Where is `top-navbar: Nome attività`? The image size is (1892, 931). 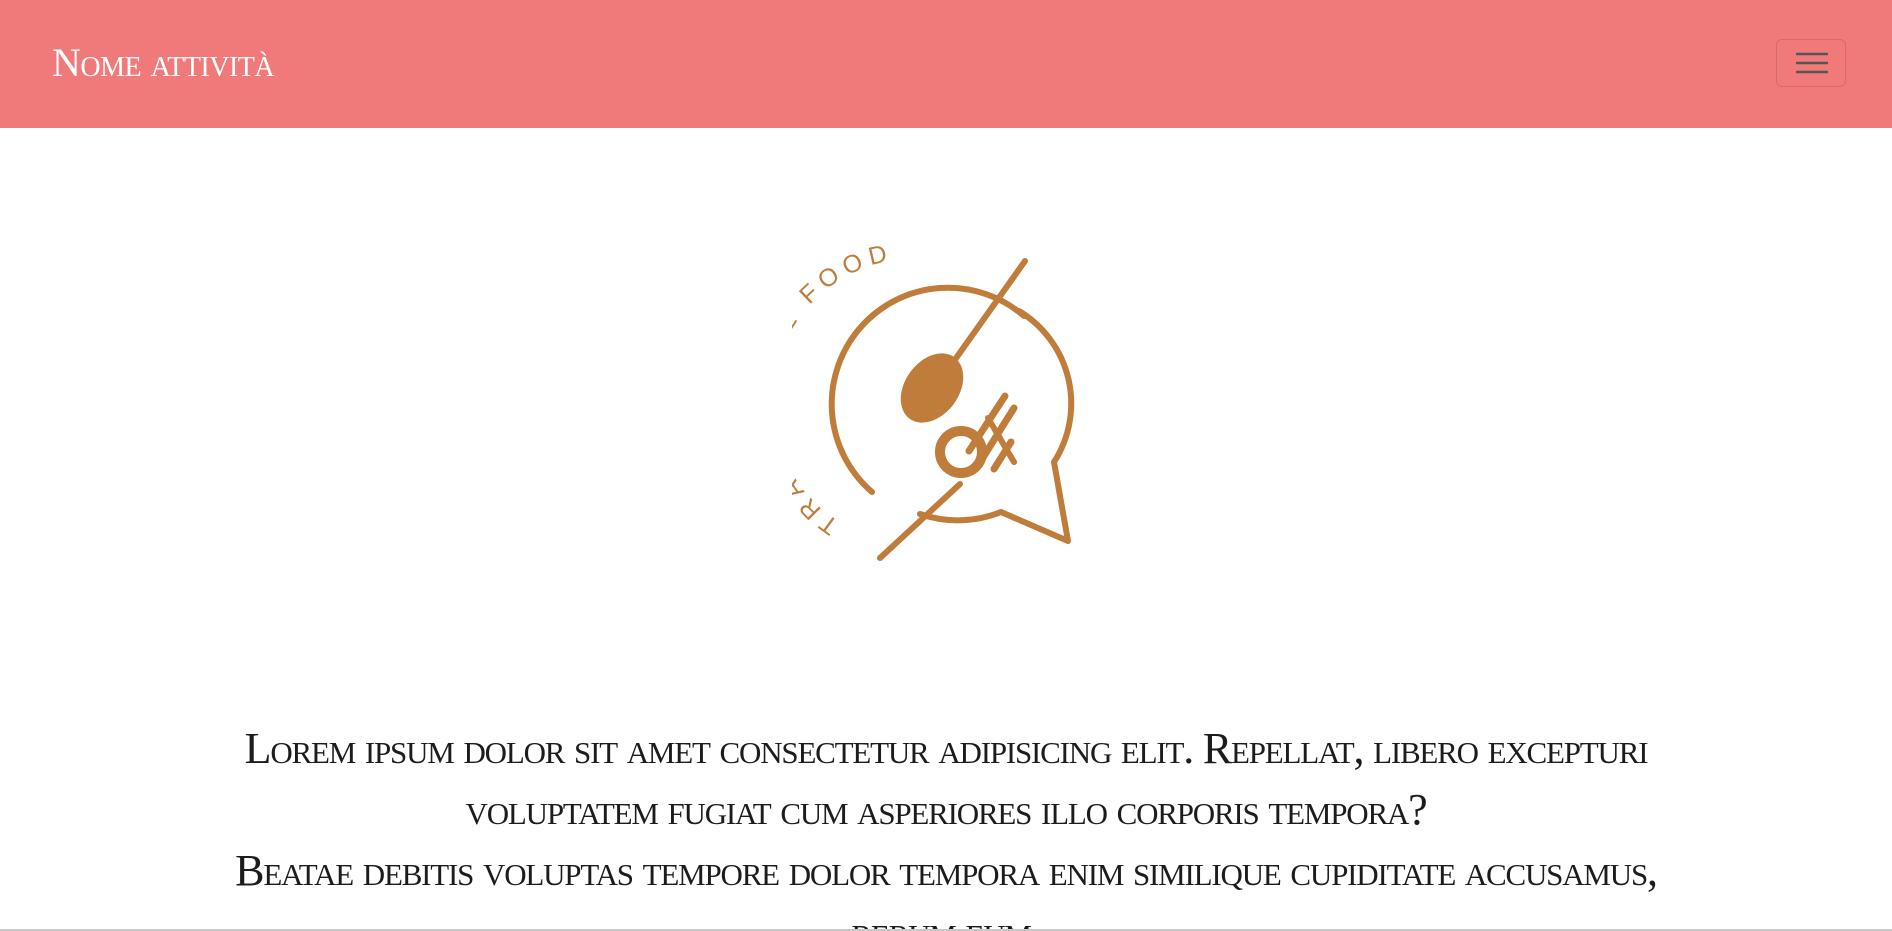
top-navbar: Nome attività is located at coordinates (946, 64).